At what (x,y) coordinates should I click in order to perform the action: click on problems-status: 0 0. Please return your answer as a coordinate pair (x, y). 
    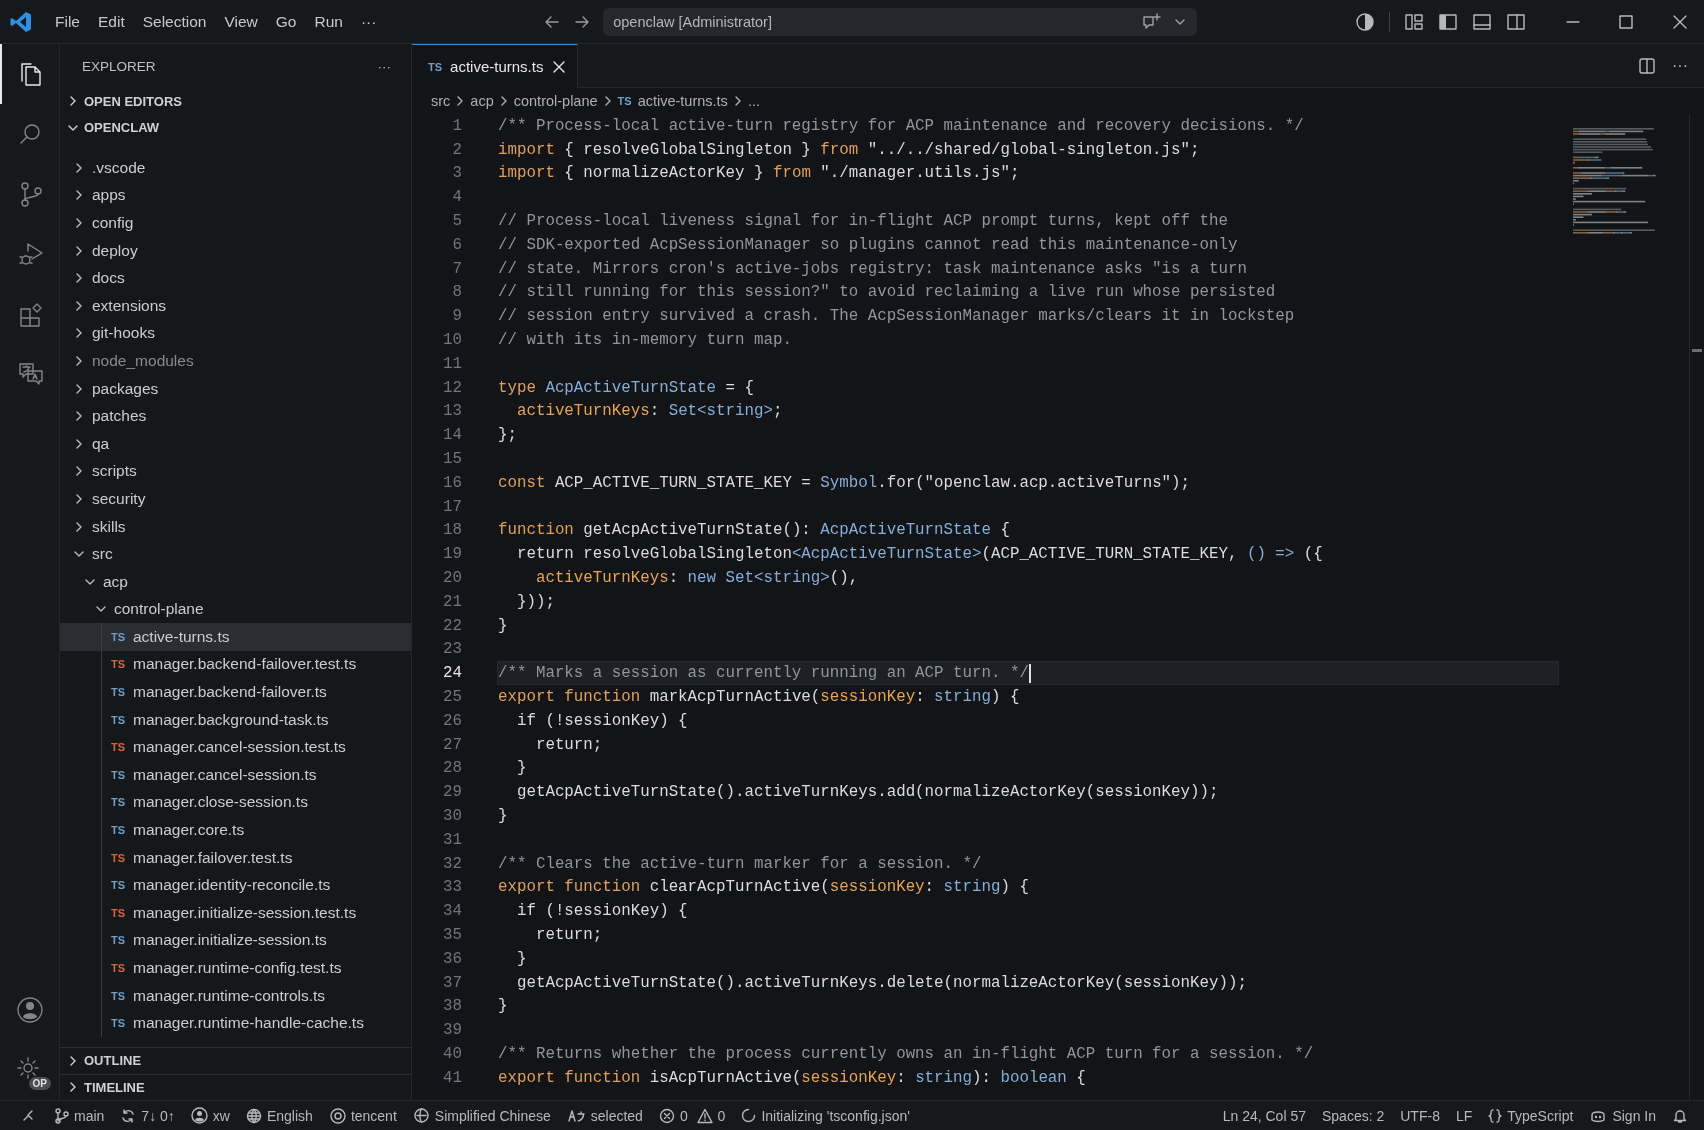
    Looking at the image, I should click on (692, 1115).